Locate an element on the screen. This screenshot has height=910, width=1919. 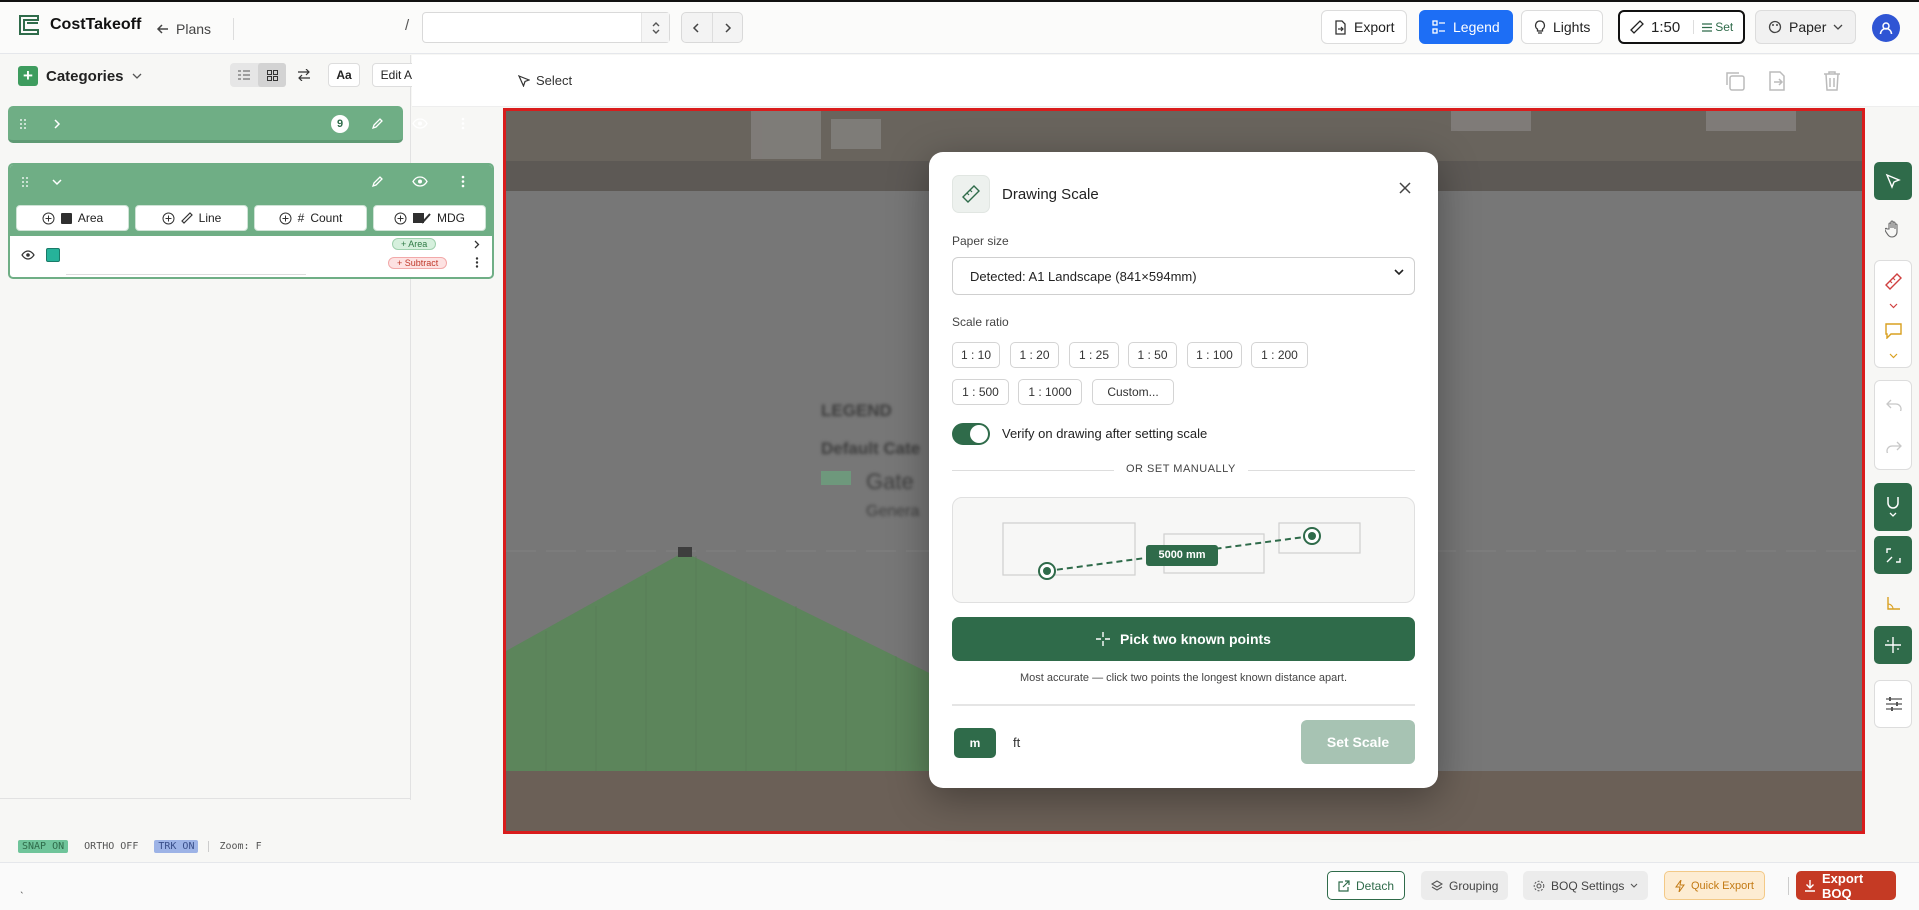
cursor-text: ˎ is located at coordinates (22, 887).